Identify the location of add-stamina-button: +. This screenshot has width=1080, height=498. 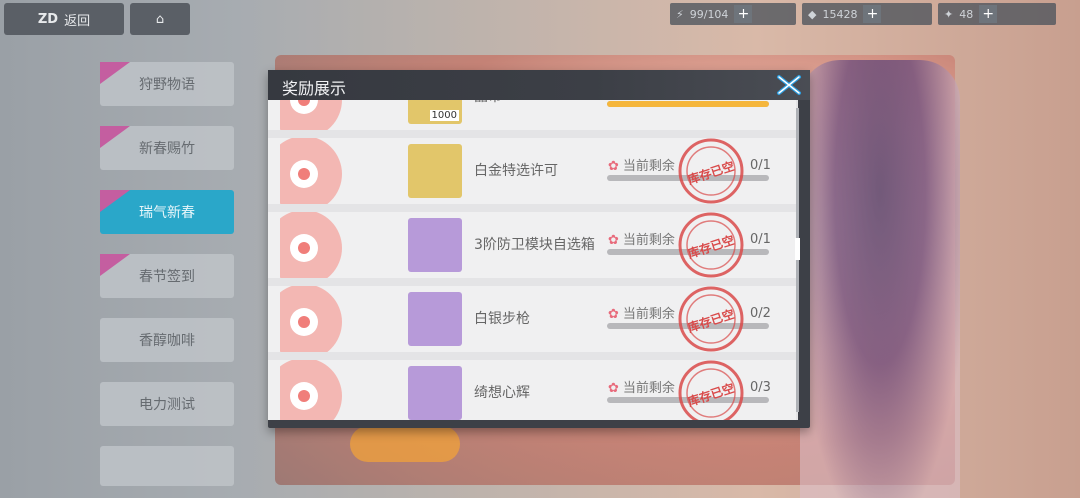
(743, 14).